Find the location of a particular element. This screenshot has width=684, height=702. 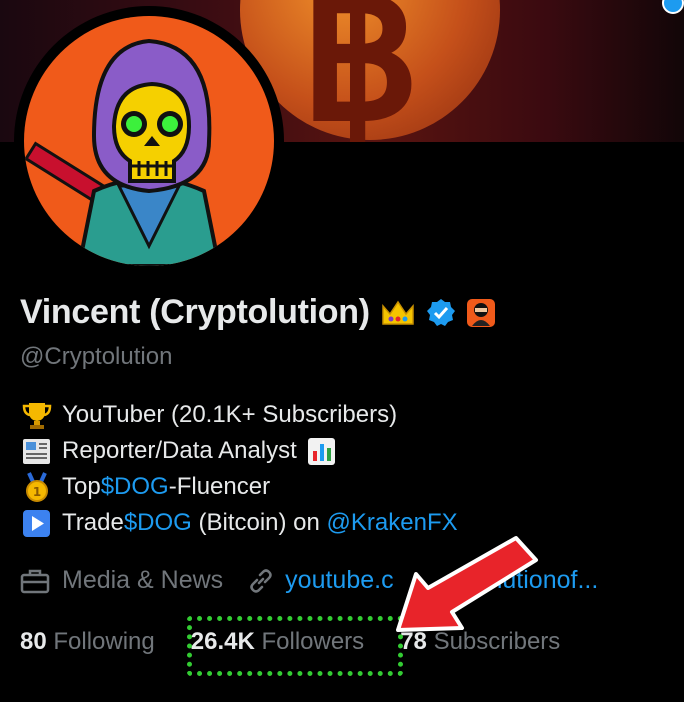

bio-line-youtuber: YouTuber (20.1K+ Subscribers) is located at coordinates (239, 415).